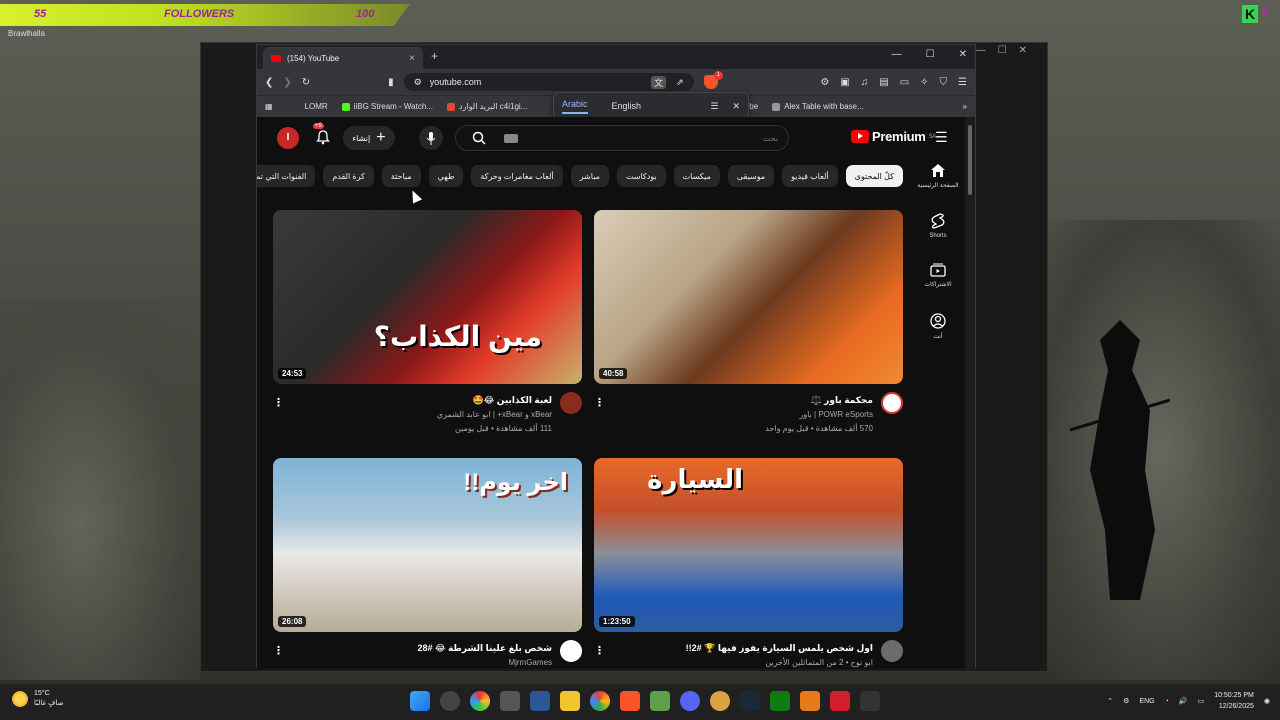  What do you see at coordinates (810, 701) in the screenshot?
I see `app-orange-icon` at bounding box center [810, 701].